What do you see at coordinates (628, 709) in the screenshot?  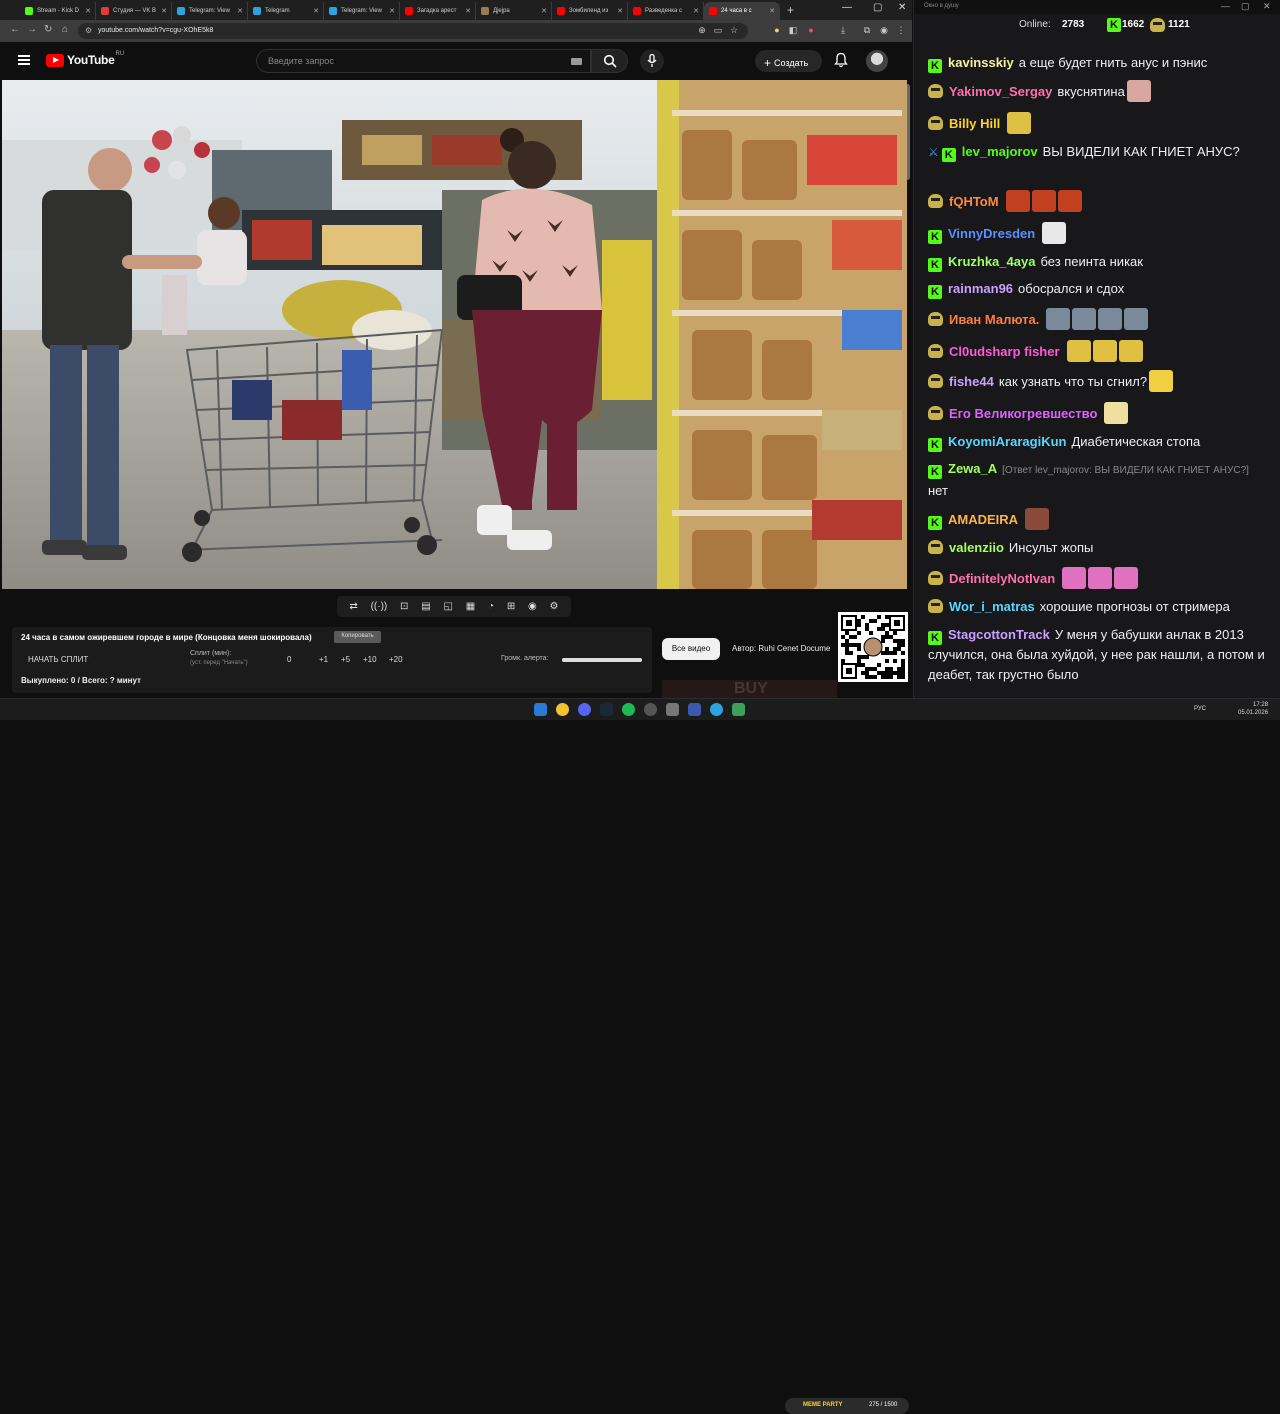 I see `spotify-icon` at bounding box center [628, 709].